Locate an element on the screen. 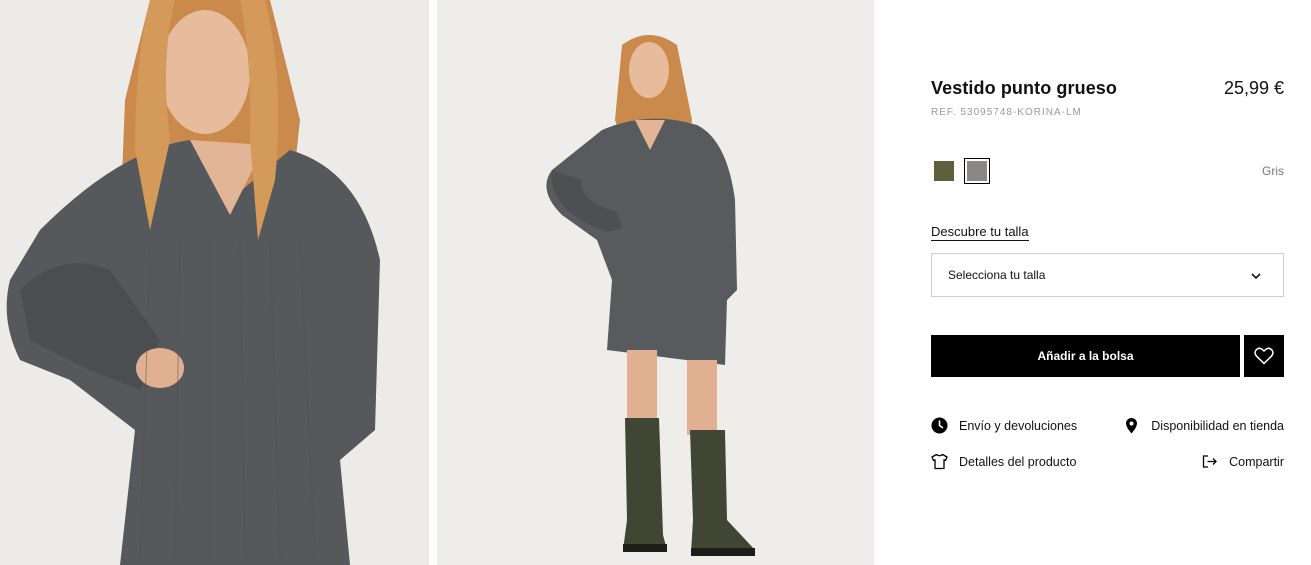 The image size is (1311, 565). share-link: Compartir is located at coordinates (1242, 461).